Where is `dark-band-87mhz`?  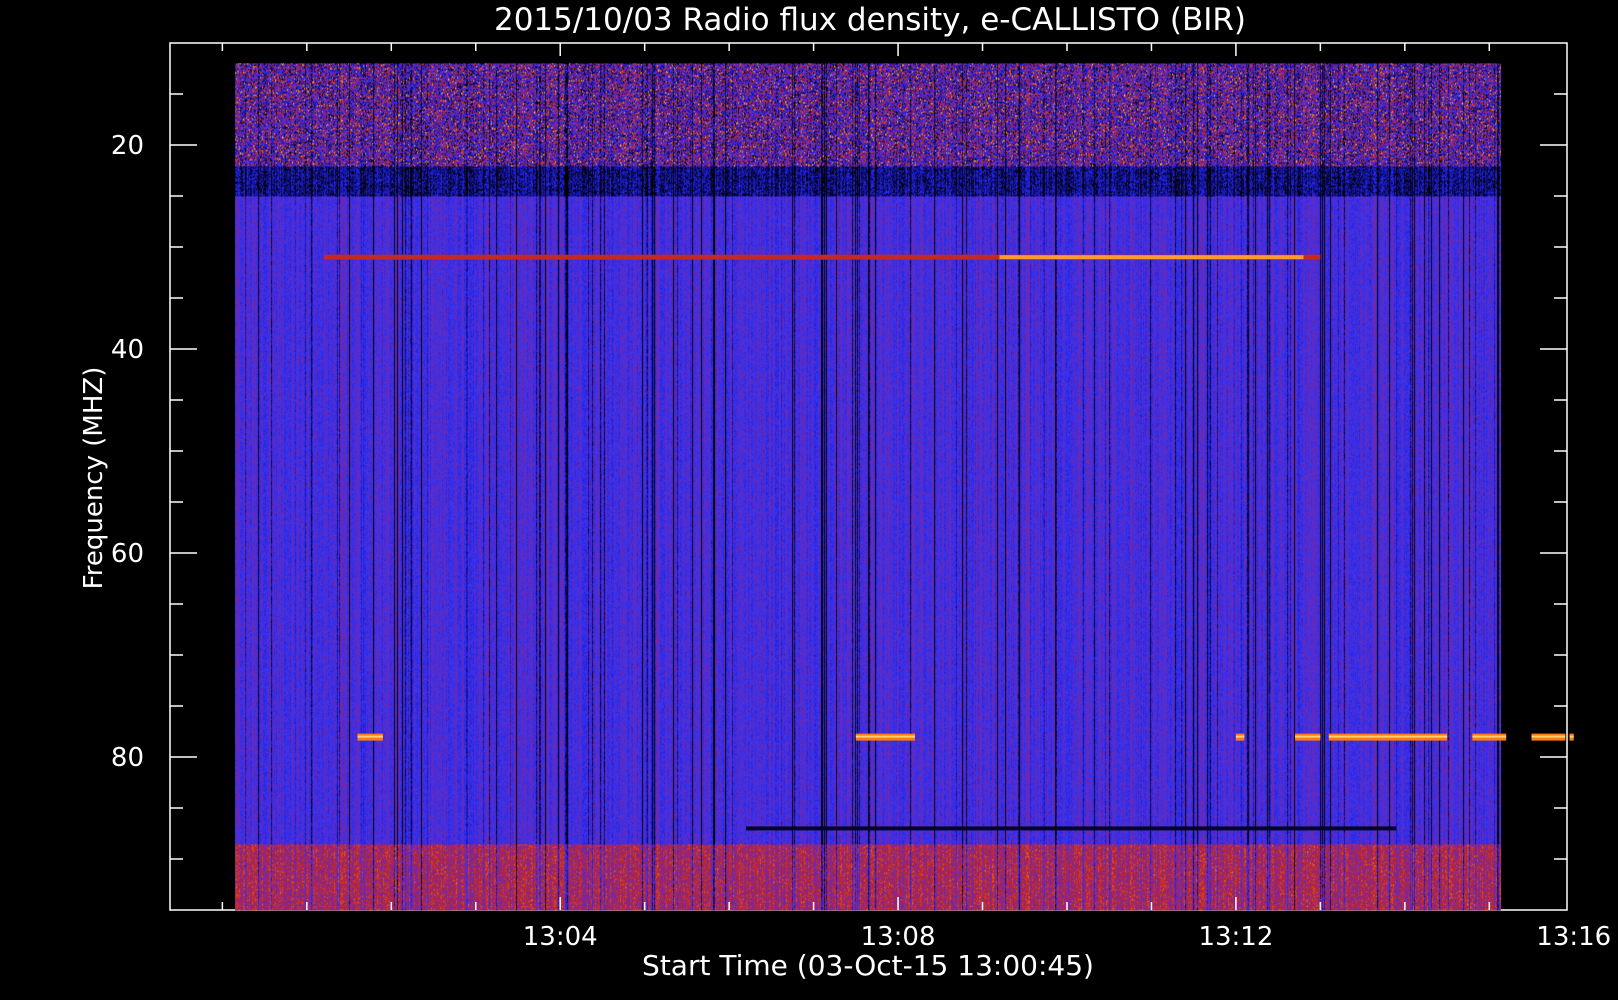
dark-band-87mhz is located at coordinates (1071, 828).